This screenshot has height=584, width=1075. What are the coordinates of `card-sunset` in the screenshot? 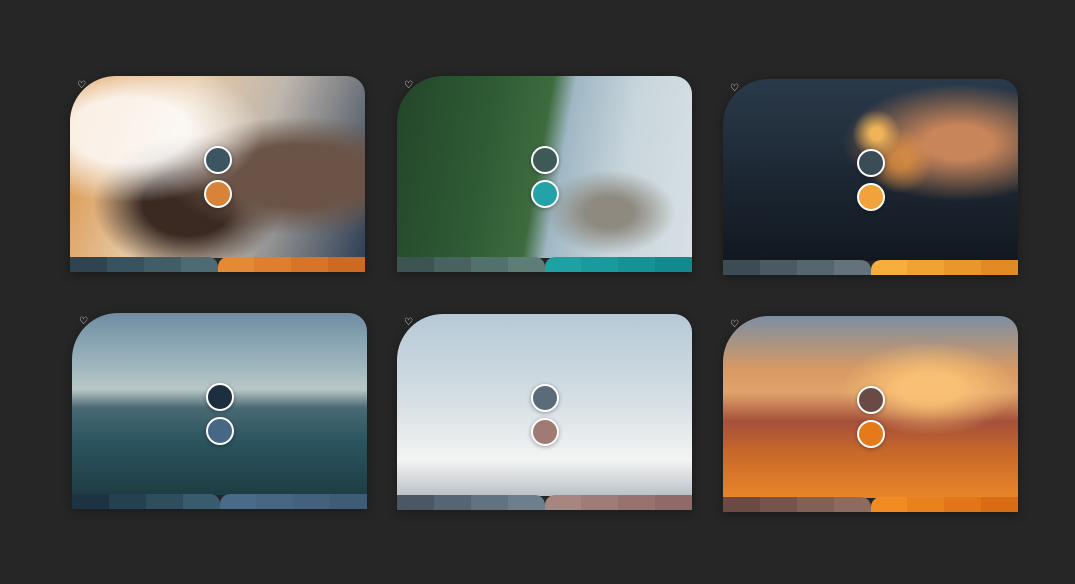 It's located at (870, 414).